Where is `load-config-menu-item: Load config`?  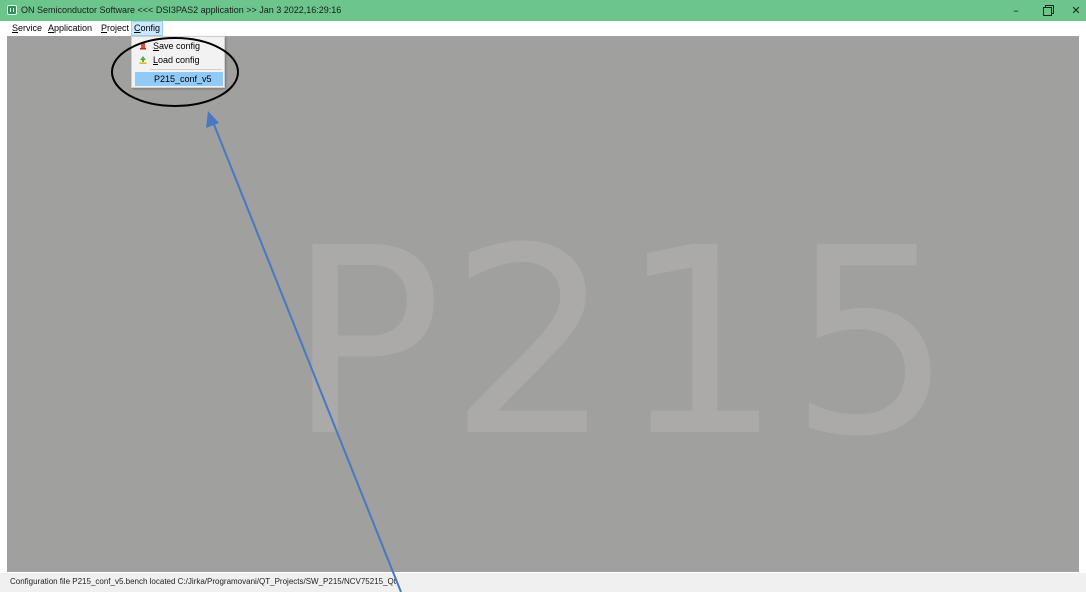
load-config-menu-item: Load config is located at coordinates (178, 60).